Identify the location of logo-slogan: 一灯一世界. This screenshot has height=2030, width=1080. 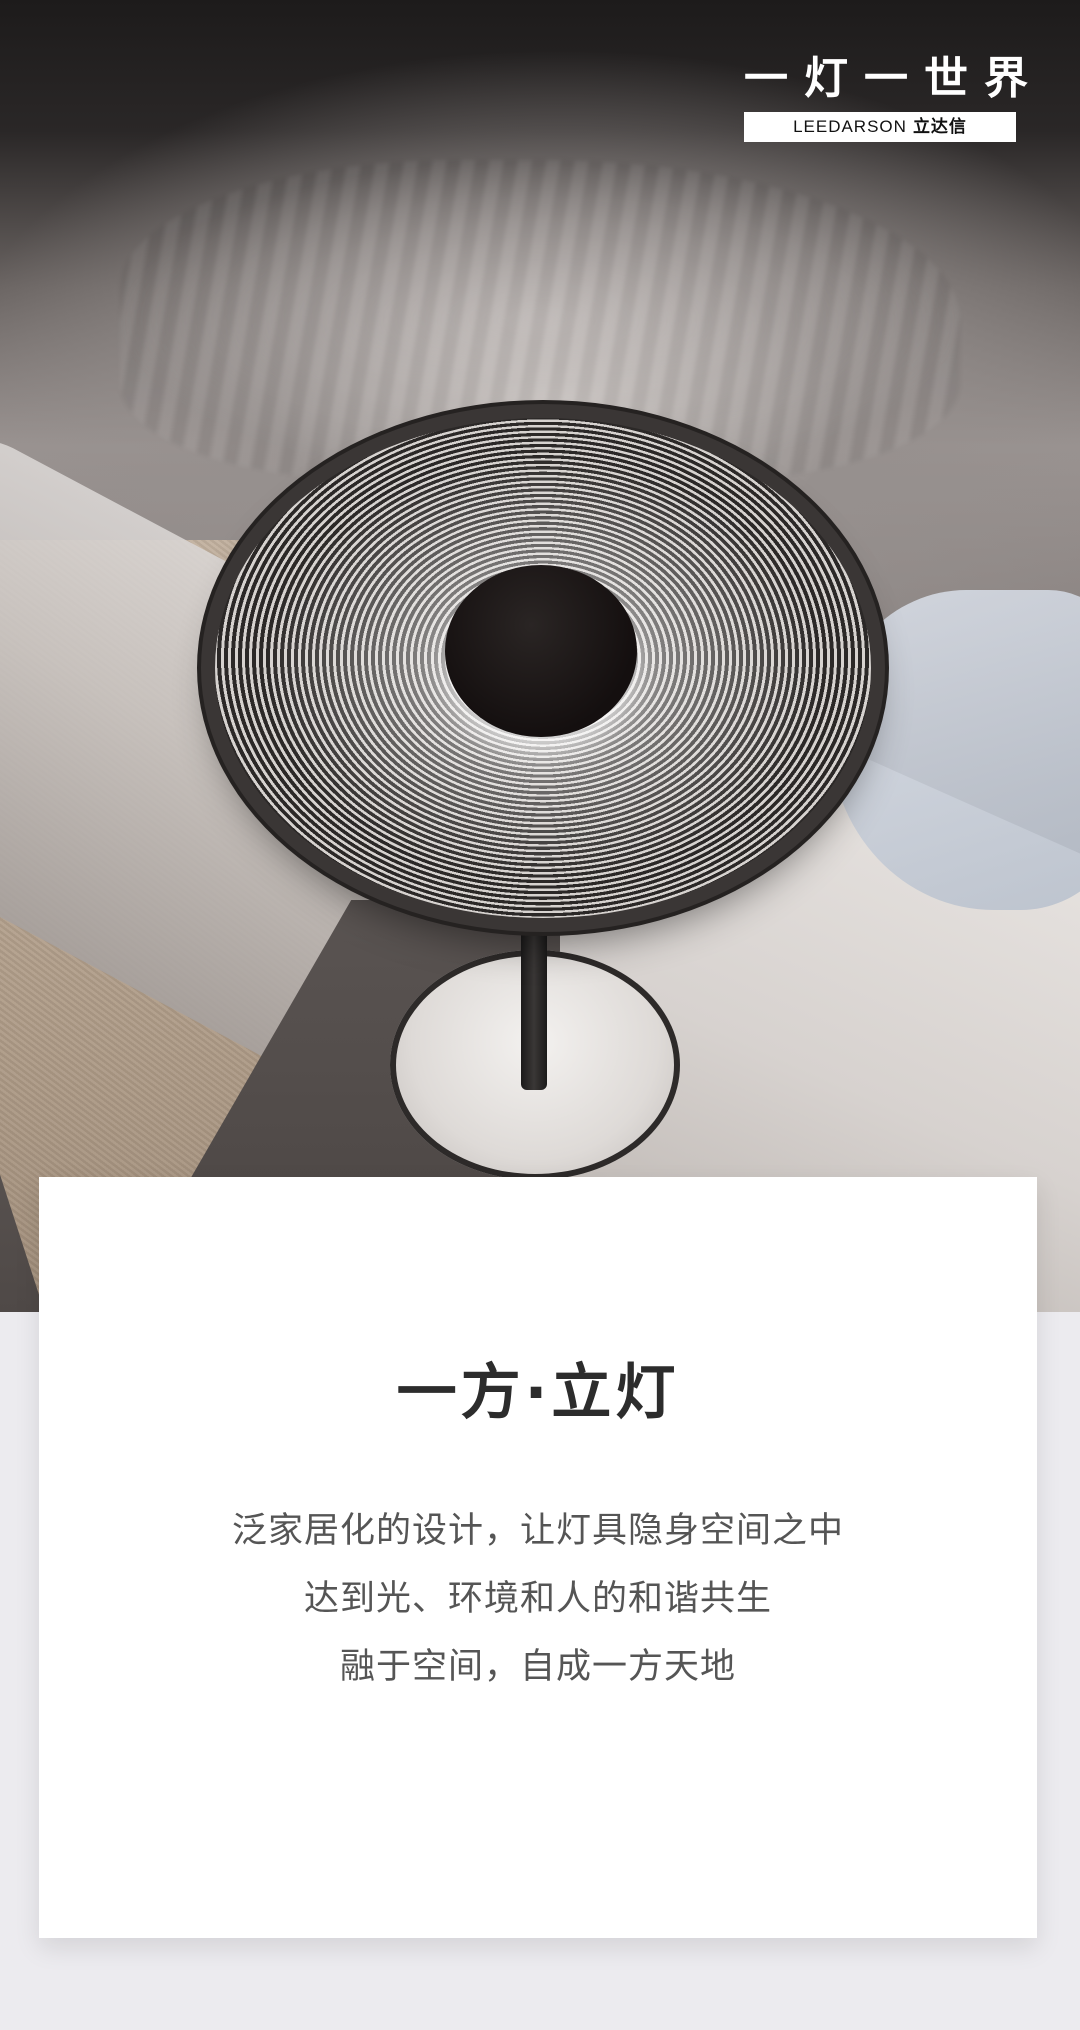
(894, 78).